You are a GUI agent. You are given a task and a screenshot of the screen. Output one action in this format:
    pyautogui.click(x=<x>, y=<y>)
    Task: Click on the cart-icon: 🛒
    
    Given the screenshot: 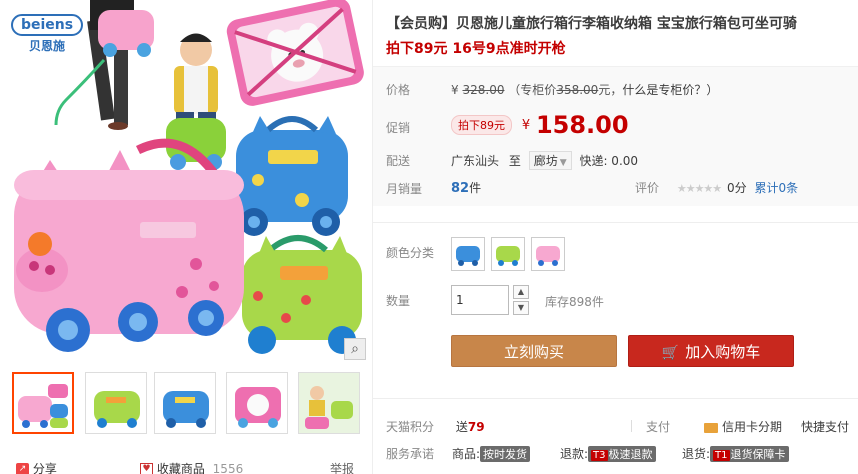 What is the action you would take?
    pyautogui.click(x=670, y=353)
    